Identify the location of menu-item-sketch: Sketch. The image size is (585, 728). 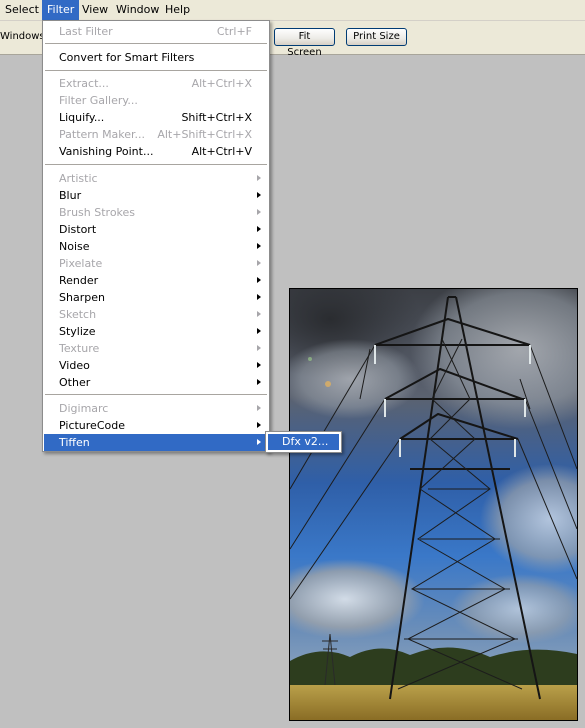
(156, 314).